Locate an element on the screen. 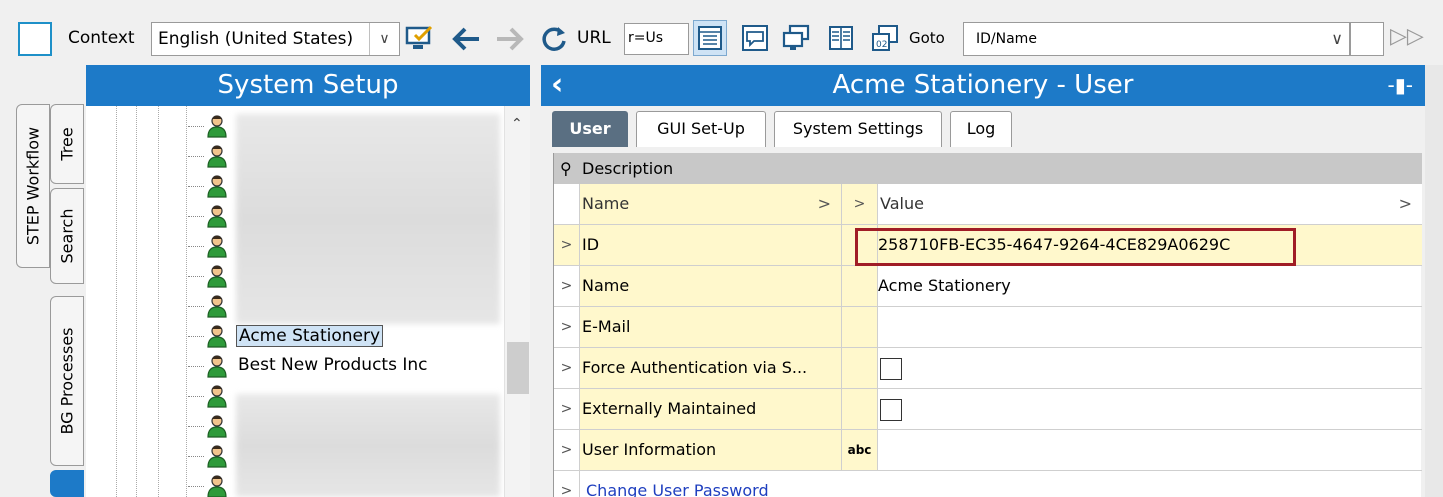  row-expander is located at coordinates (567, 204).